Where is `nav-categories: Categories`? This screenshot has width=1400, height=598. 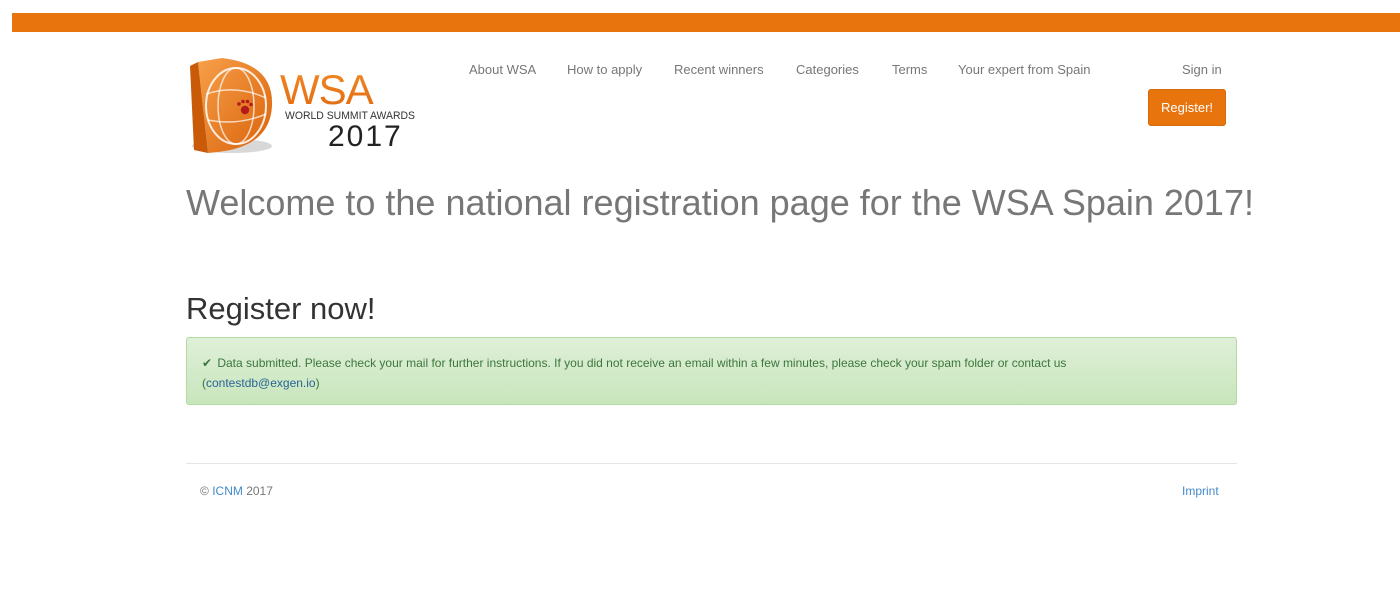
nav-categories: Categories is located at coordinates (827, 69).